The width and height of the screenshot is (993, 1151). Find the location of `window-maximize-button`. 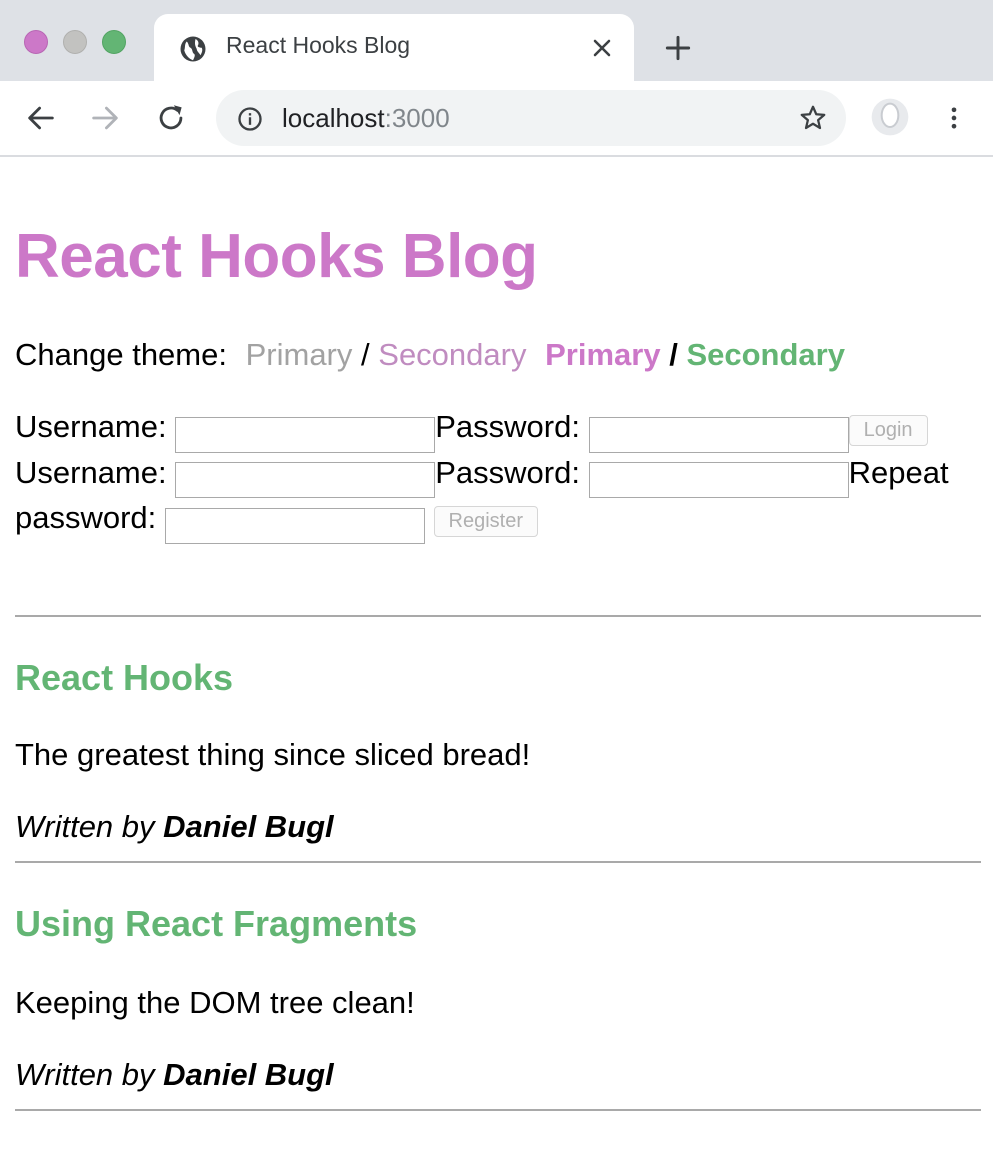

window-maximize-button is located at coordinates (114, 42).